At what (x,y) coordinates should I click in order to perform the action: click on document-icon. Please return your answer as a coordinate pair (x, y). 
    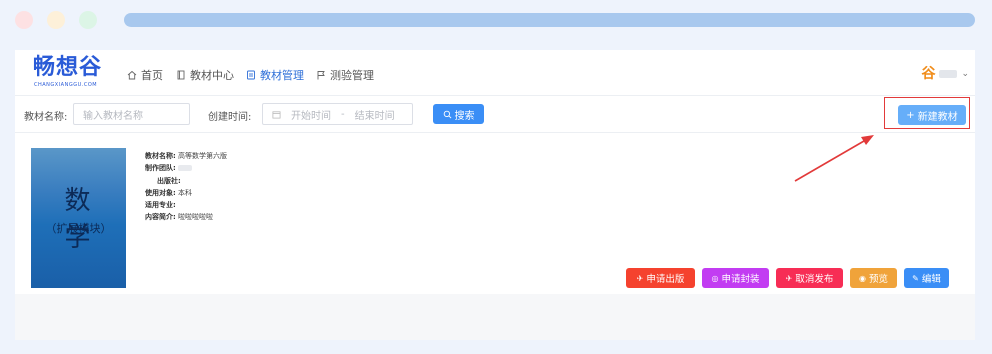
    Looking at the image, I should click on (251, 75).